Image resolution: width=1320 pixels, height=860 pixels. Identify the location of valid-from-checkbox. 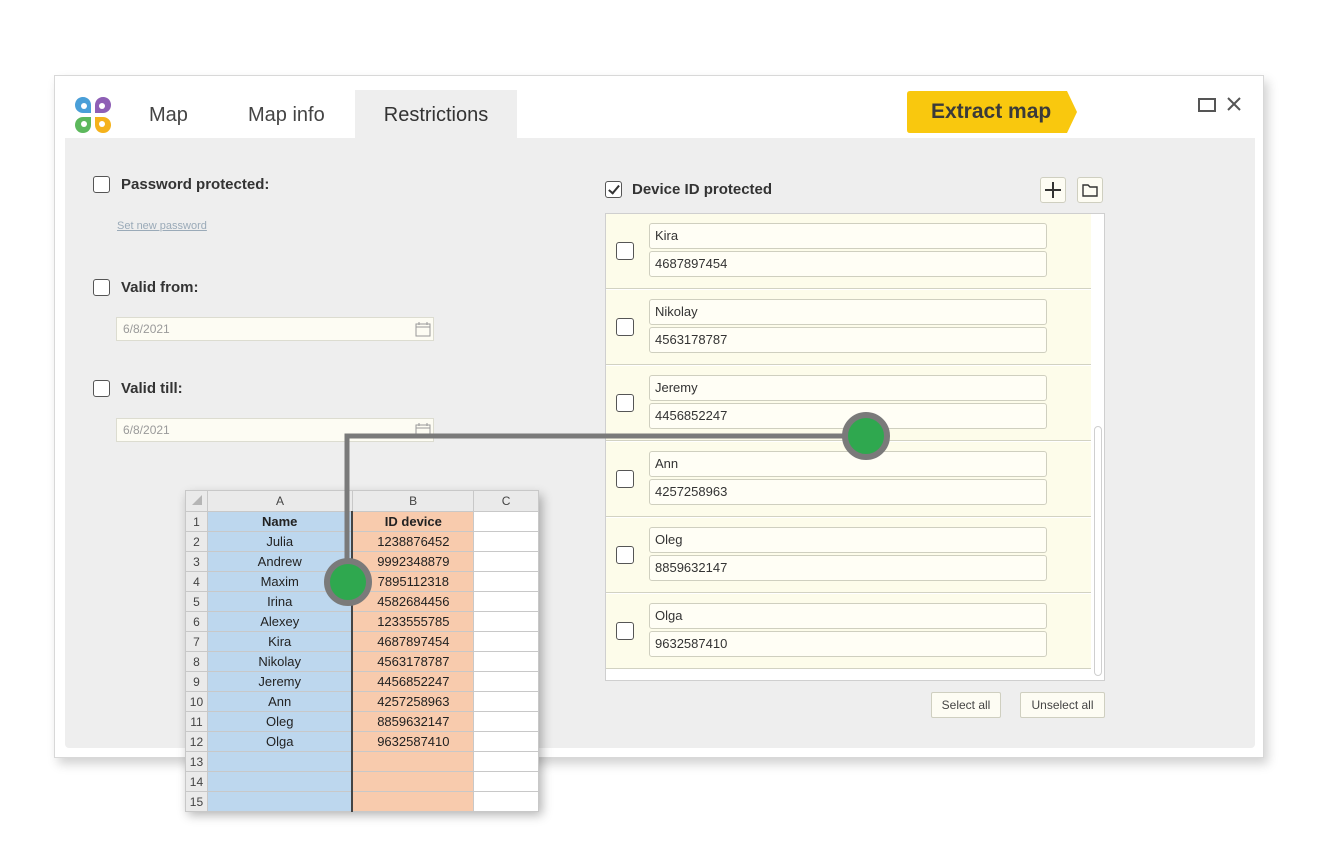
(101, 287).